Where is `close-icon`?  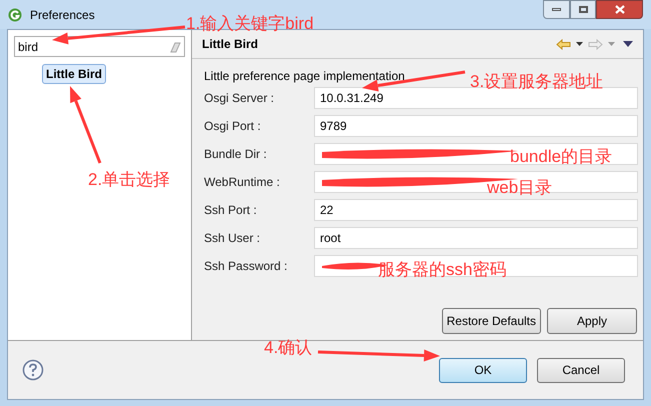
close-icon is located at coordinates (619, 9).